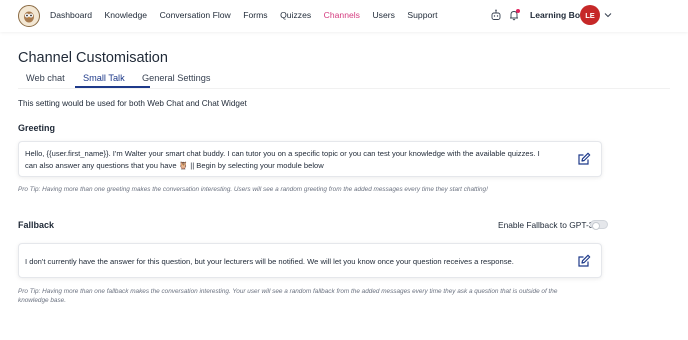  Describe the element at coordinates (584, 261) in the screenshot. I see `edit-fallback-icon` at that location.